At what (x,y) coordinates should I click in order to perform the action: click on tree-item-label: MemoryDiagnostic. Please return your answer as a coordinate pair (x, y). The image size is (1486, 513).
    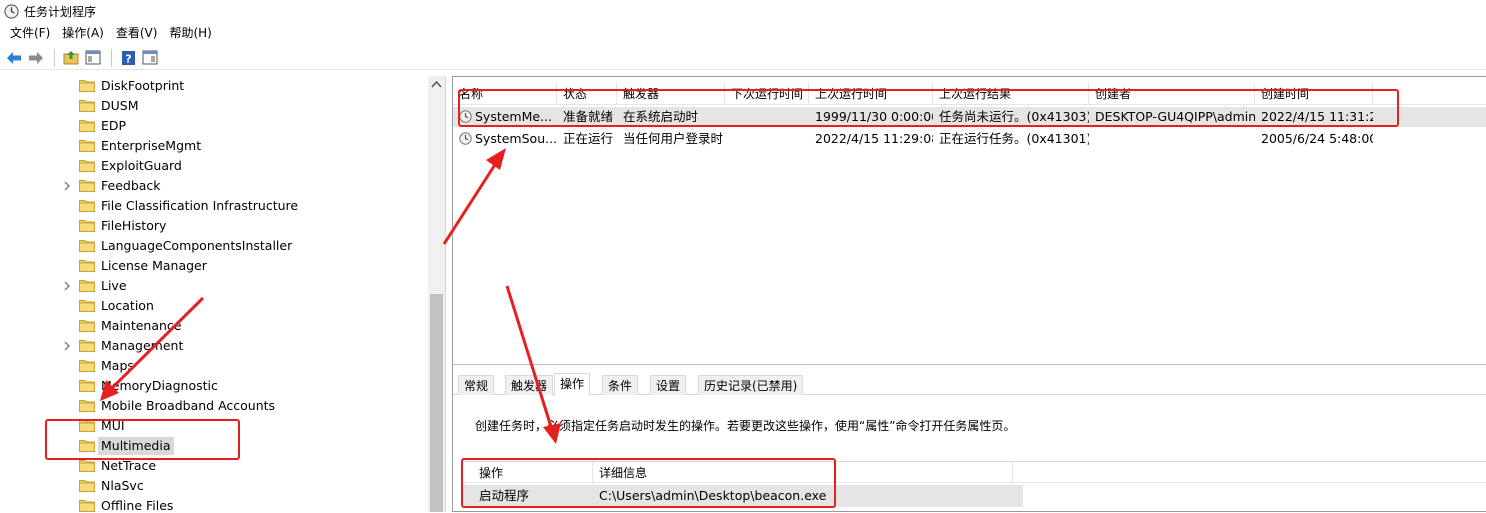
    Looking at the image, I should click on (159, 385).